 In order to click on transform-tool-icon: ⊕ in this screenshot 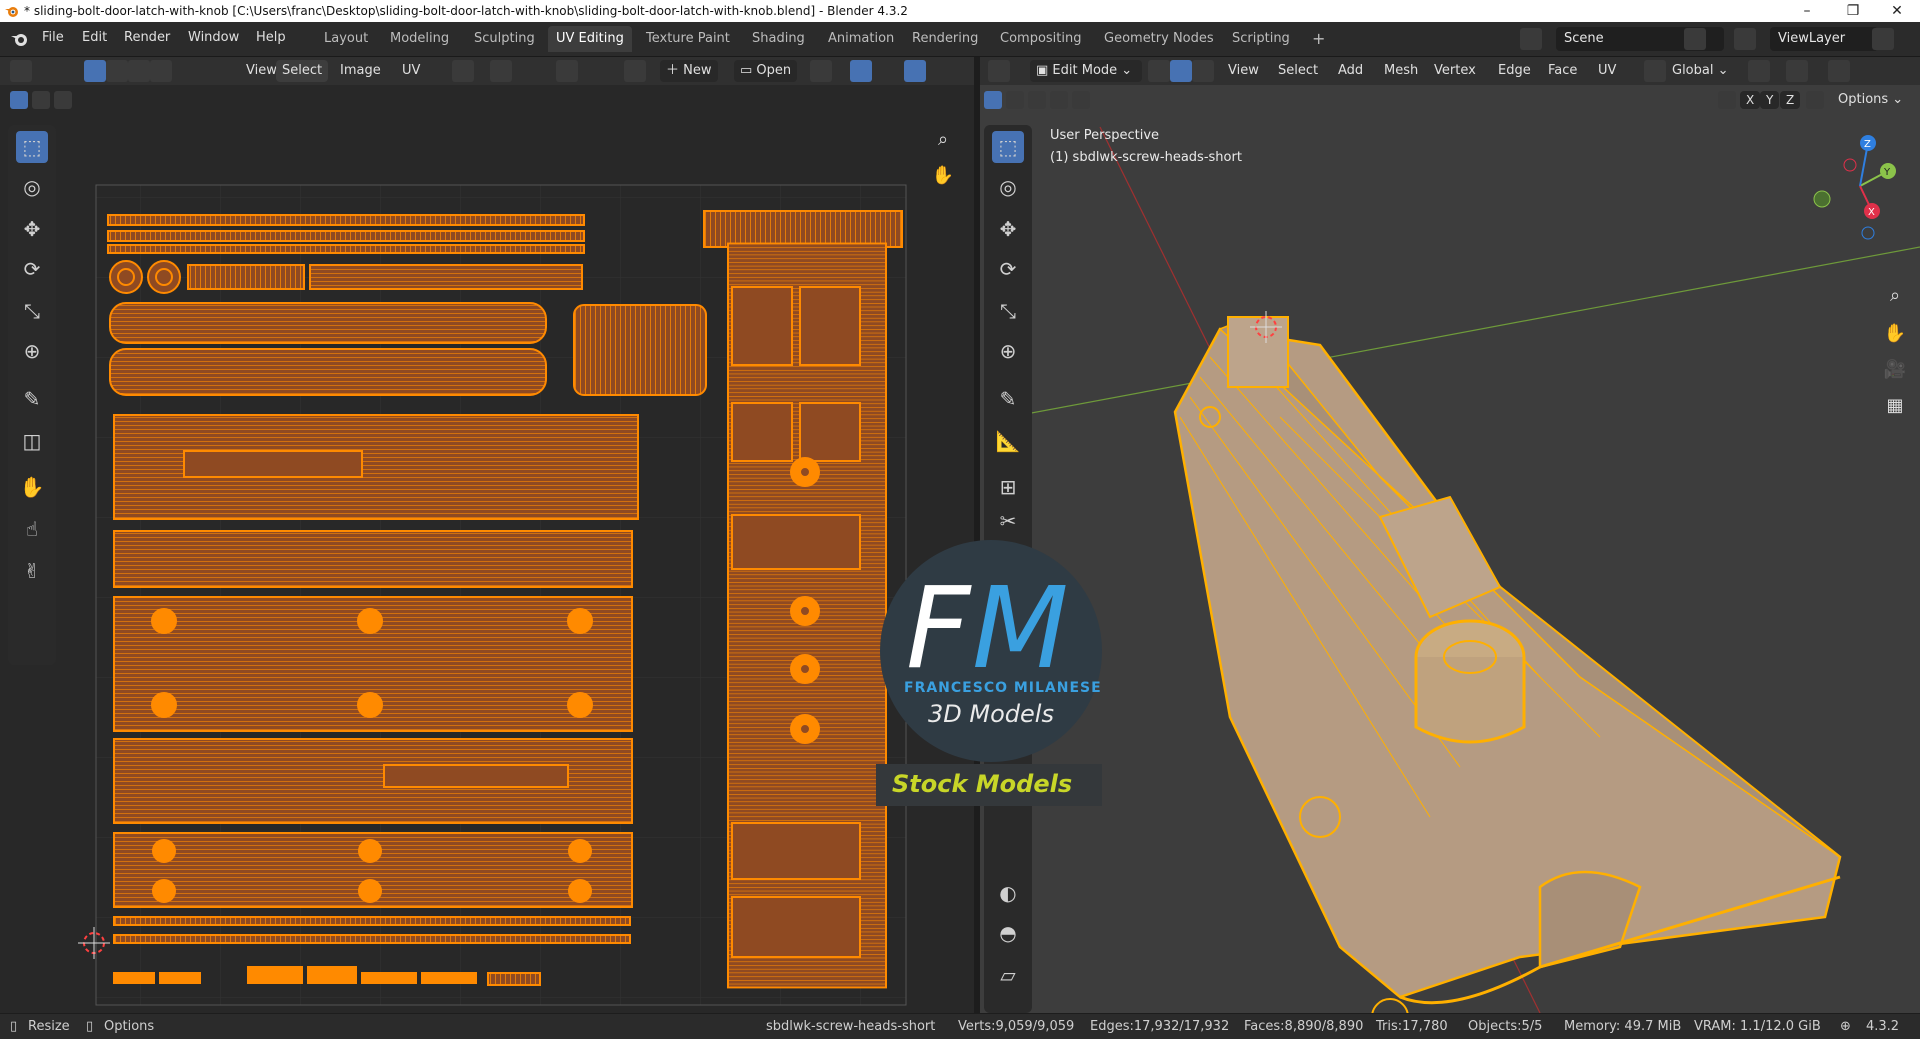, I will do `click(32, 351)`.